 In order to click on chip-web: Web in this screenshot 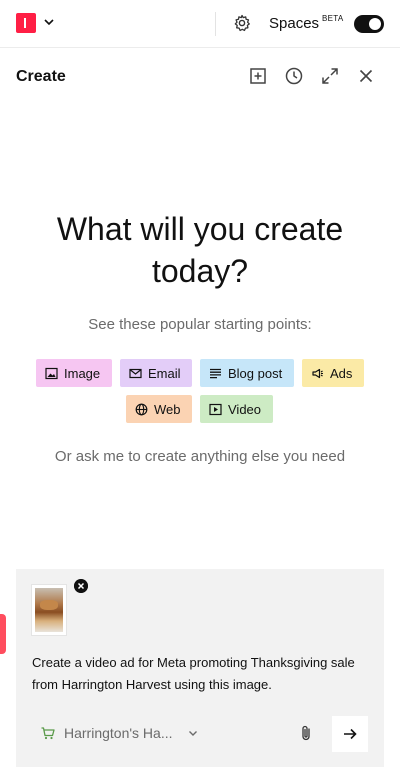, I will do `click(159, 409)`.